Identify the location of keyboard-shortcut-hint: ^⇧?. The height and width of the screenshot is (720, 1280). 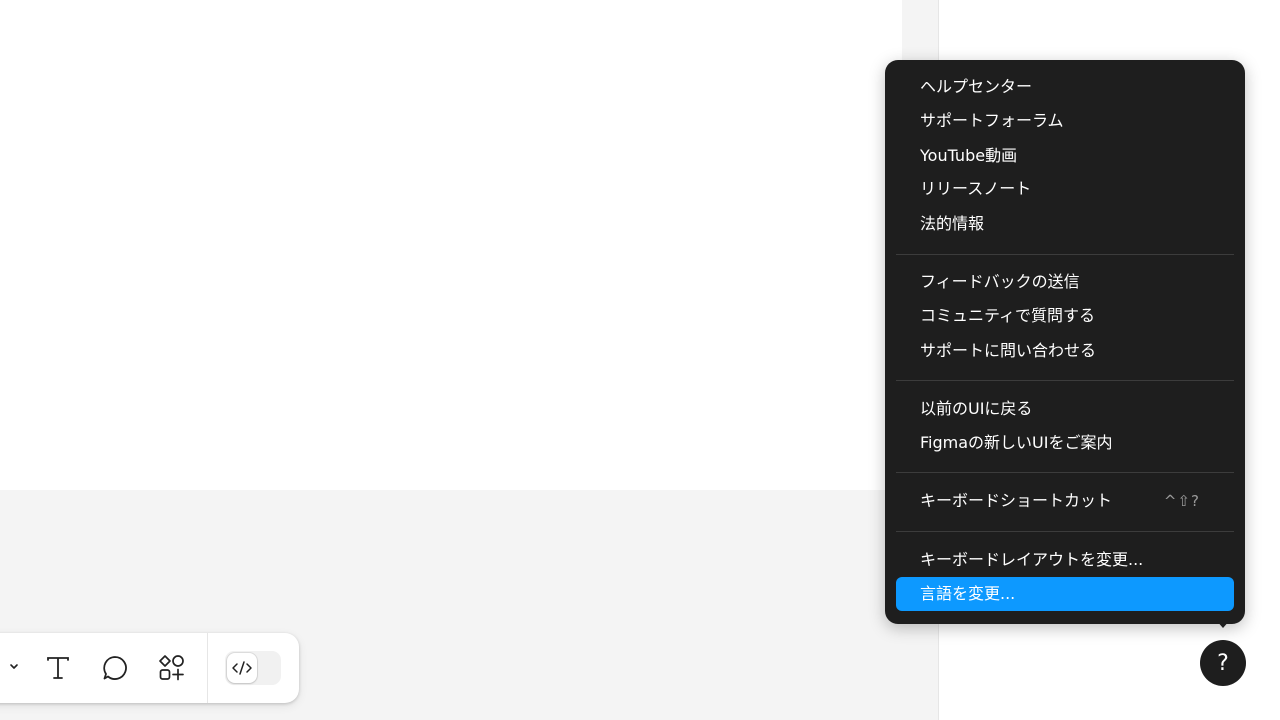
(1181, 501).